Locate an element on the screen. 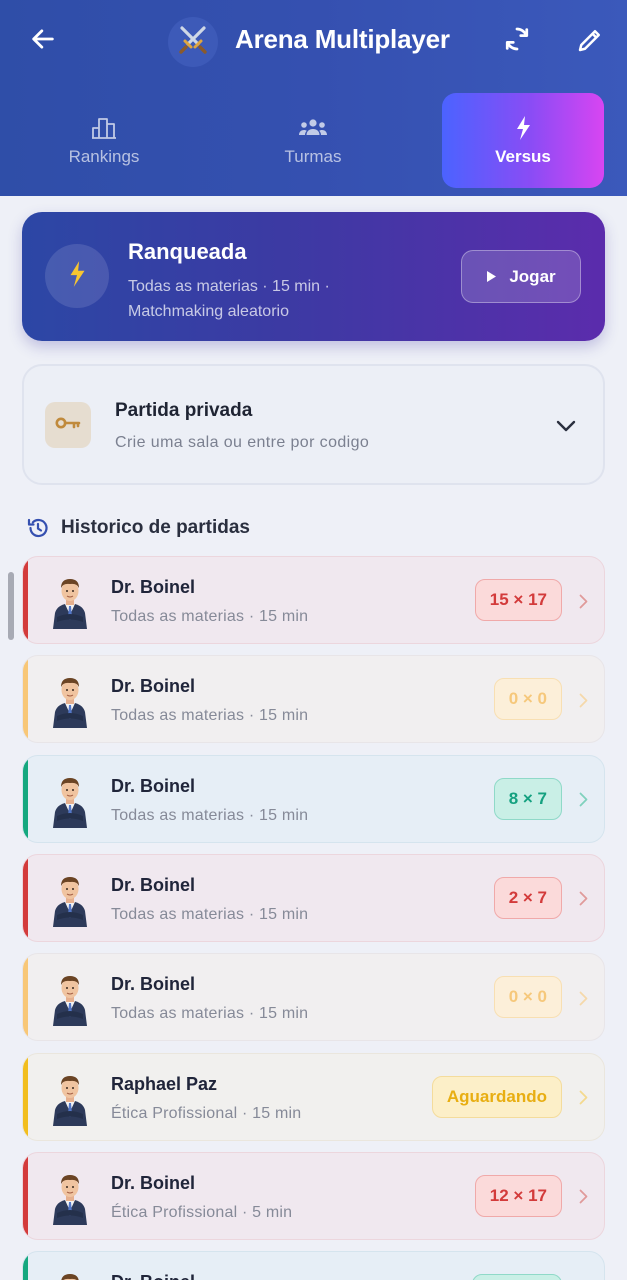  ranked-title: Ranqueada is located at coordinates (187, 251).